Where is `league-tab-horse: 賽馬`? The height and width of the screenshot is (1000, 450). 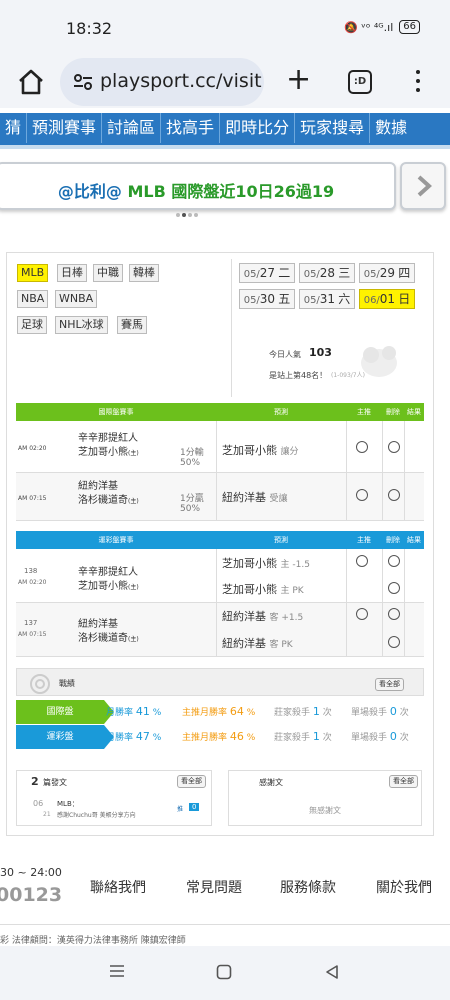
league-tab-horse: 賽馬 is located at coordinates (132, 325).